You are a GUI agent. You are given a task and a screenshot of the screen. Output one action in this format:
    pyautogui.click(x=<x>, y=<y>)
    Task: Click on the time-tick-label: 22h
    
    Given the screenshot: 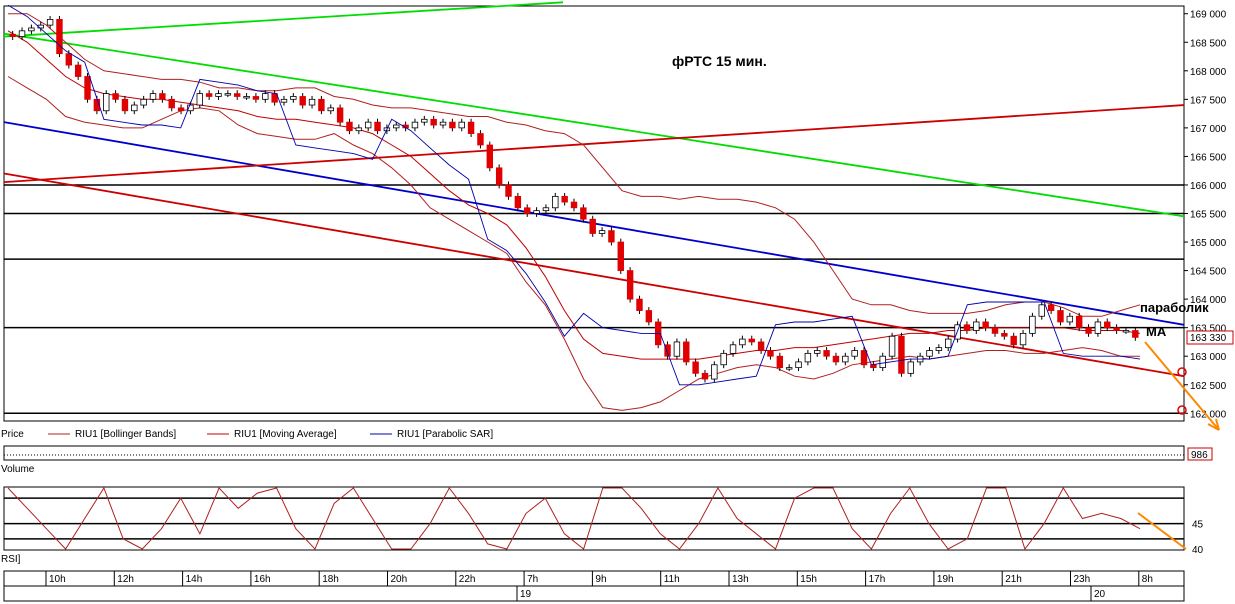 What is the action you would take?
    pyautogui.click(x=467, y=579)
    